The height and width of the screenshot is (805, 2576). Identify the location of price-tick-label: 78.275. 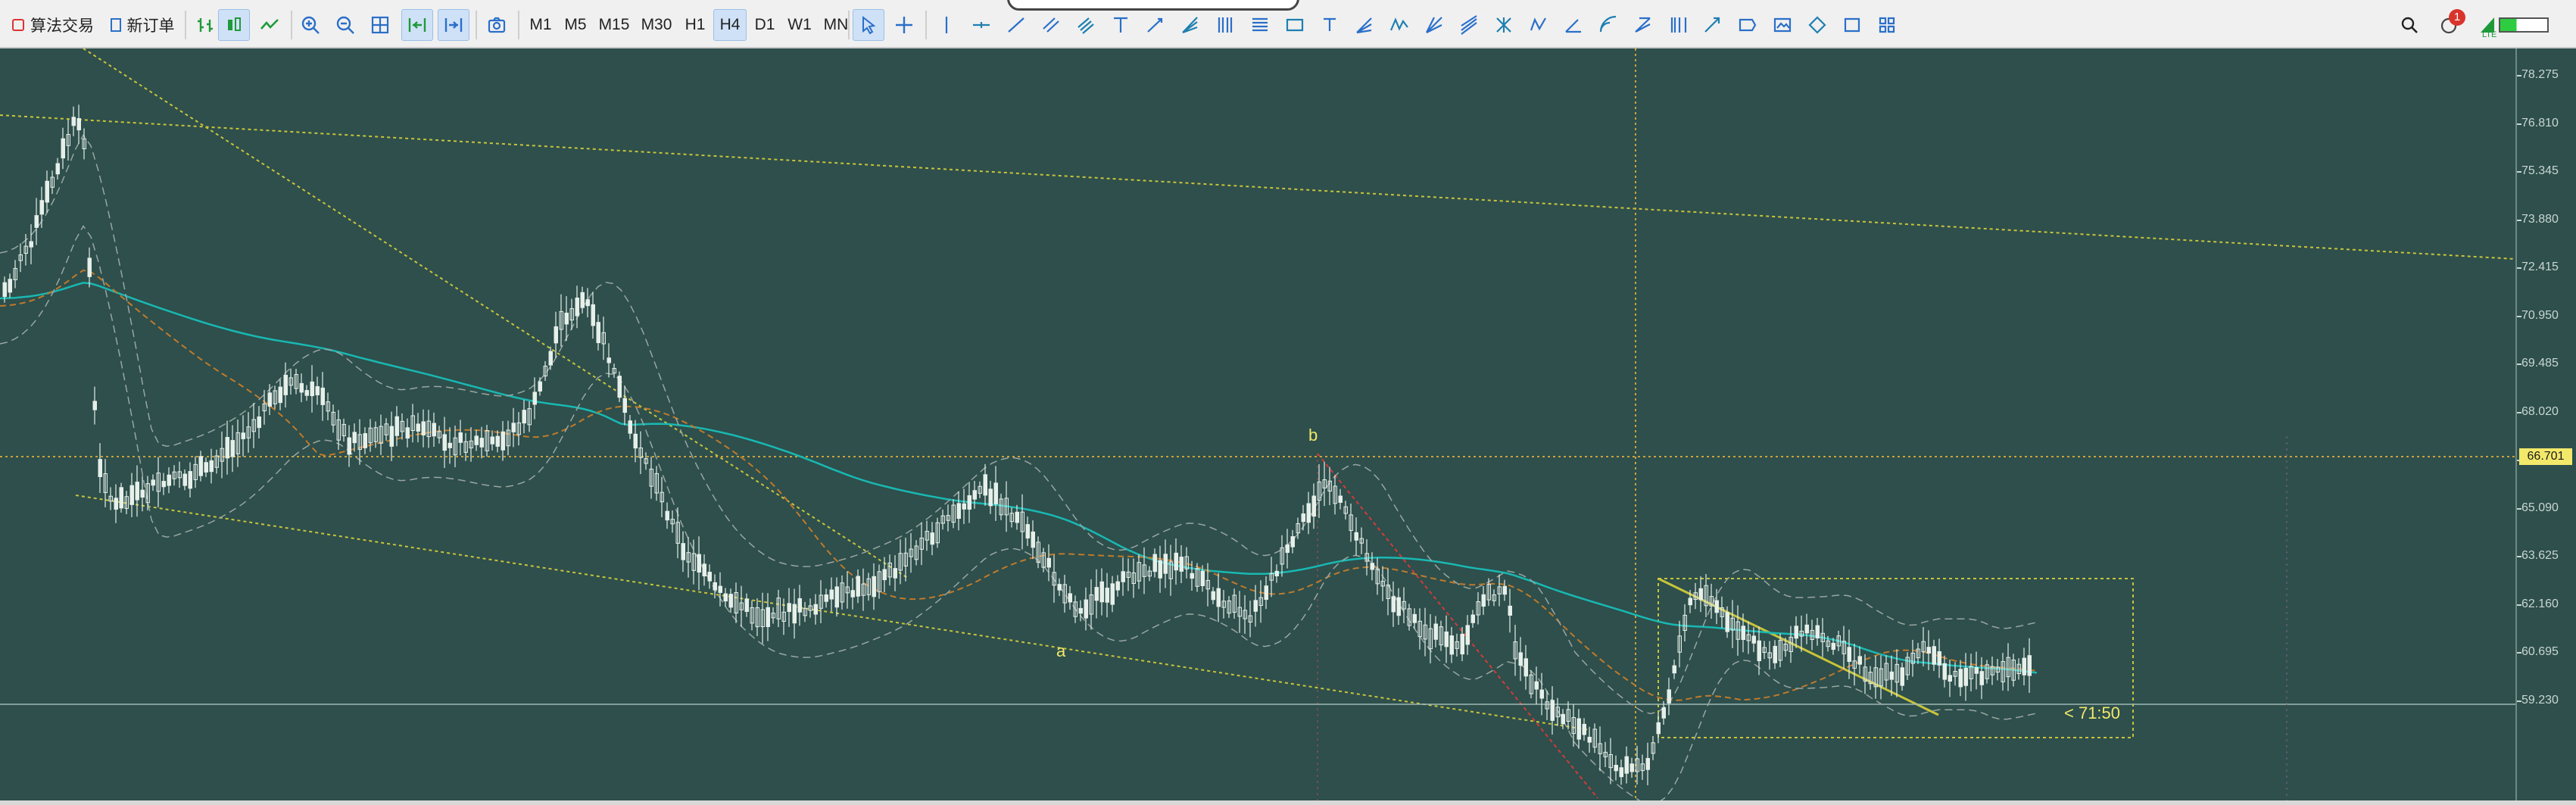
(2540, 74).